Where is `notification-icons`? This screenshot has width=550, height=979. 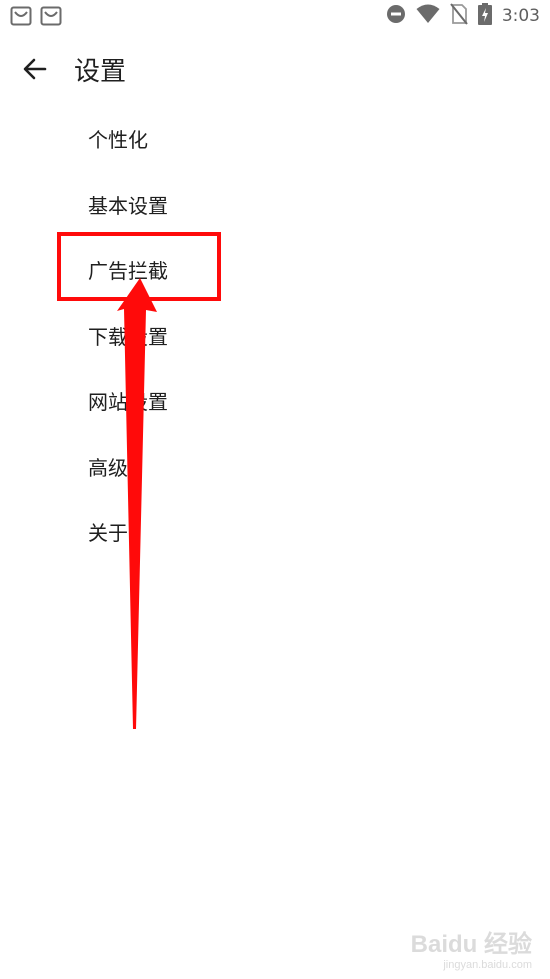 notification-icons is located at coordinates (31, 16).